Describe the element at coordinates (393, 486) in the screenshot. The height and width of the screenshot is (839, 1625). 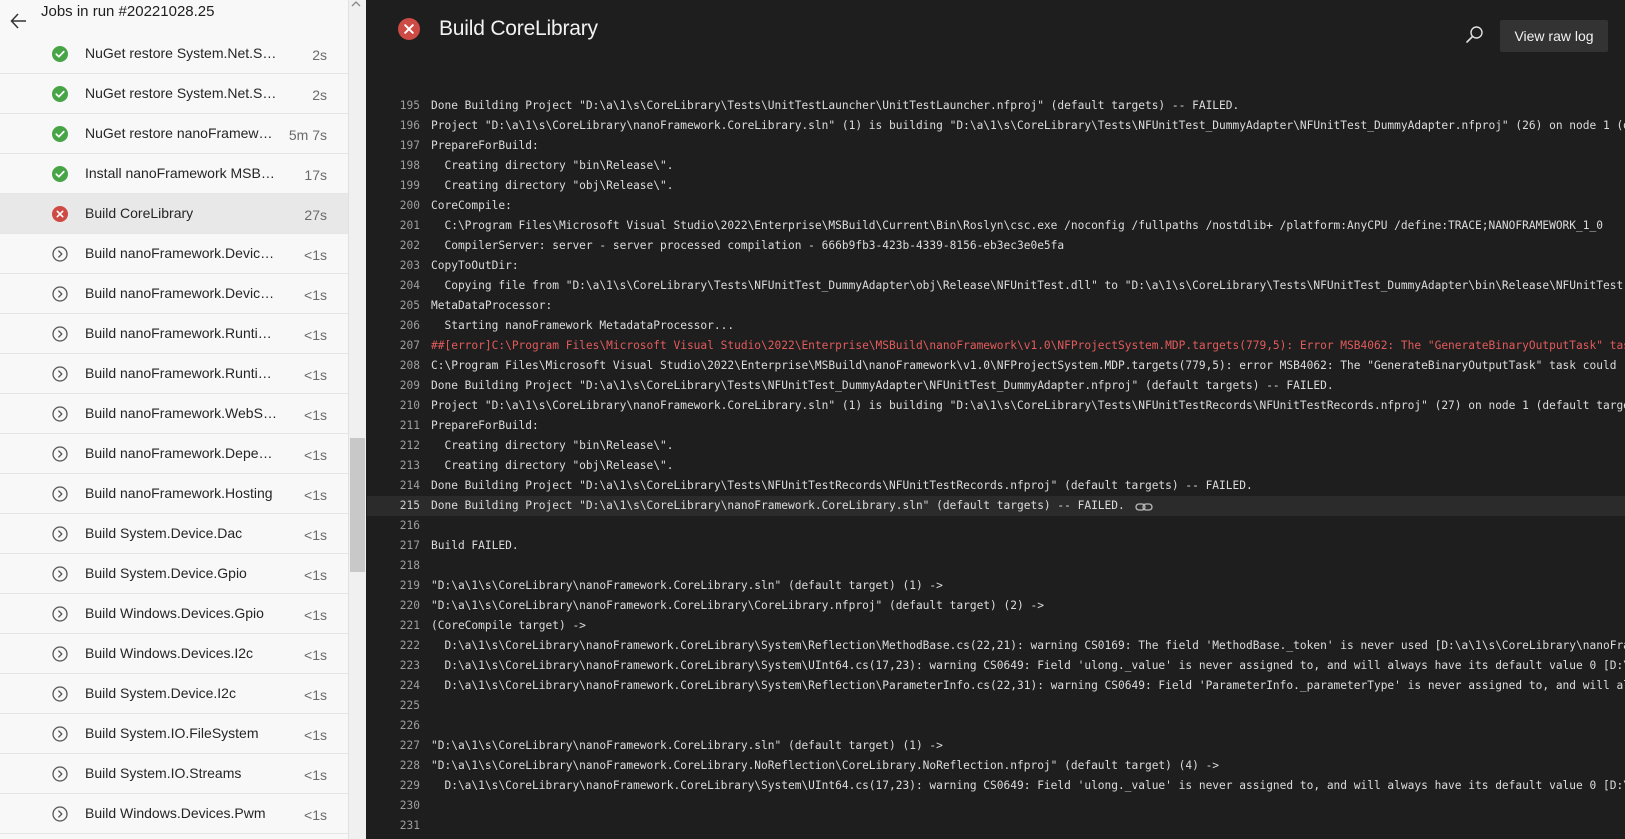
I see `line-number: 214` at that location.